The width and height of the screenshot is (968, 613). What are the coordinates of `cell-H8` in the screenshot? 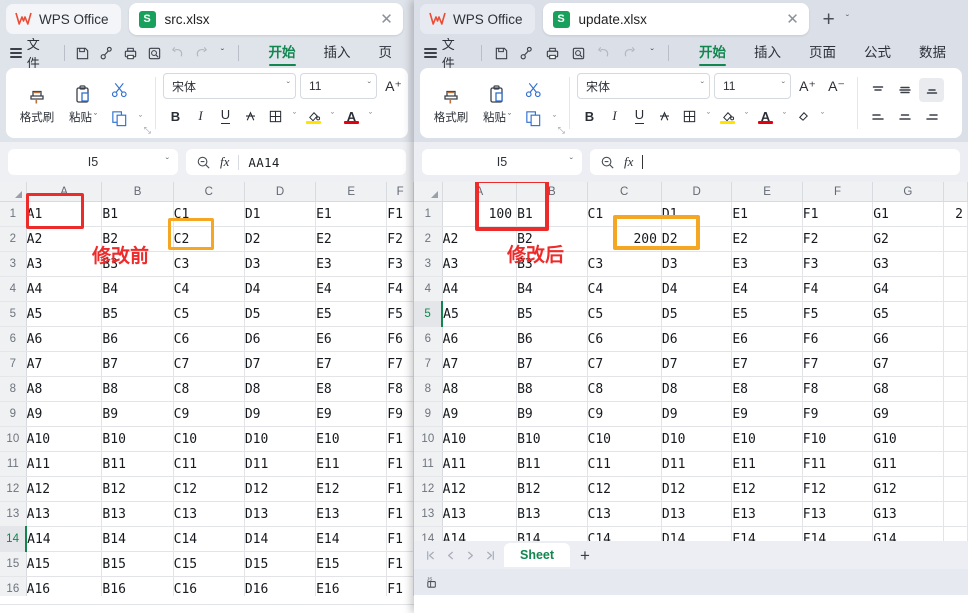 It's located at (955, 389).